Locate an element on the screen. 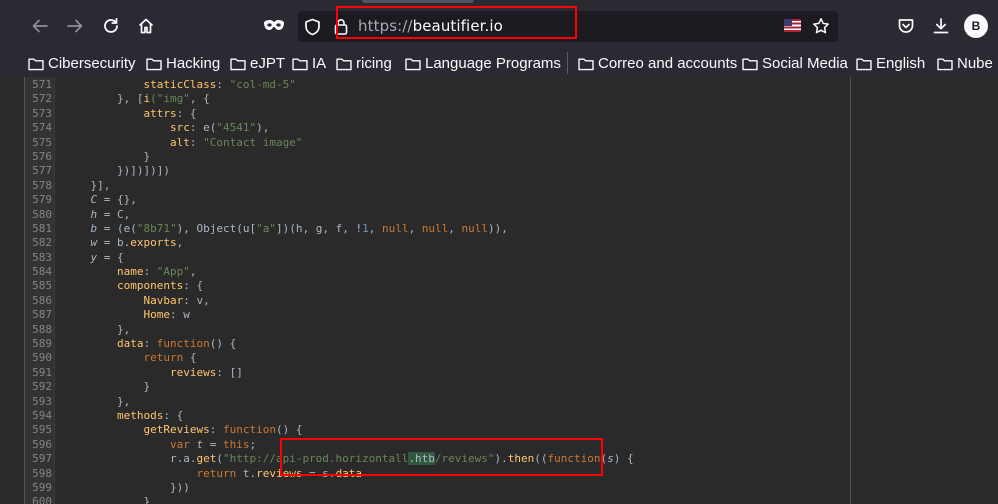 The width and height of the screenshot is (998, 504). code-line: 573 attrs: { is located at coordinates (437, 113).